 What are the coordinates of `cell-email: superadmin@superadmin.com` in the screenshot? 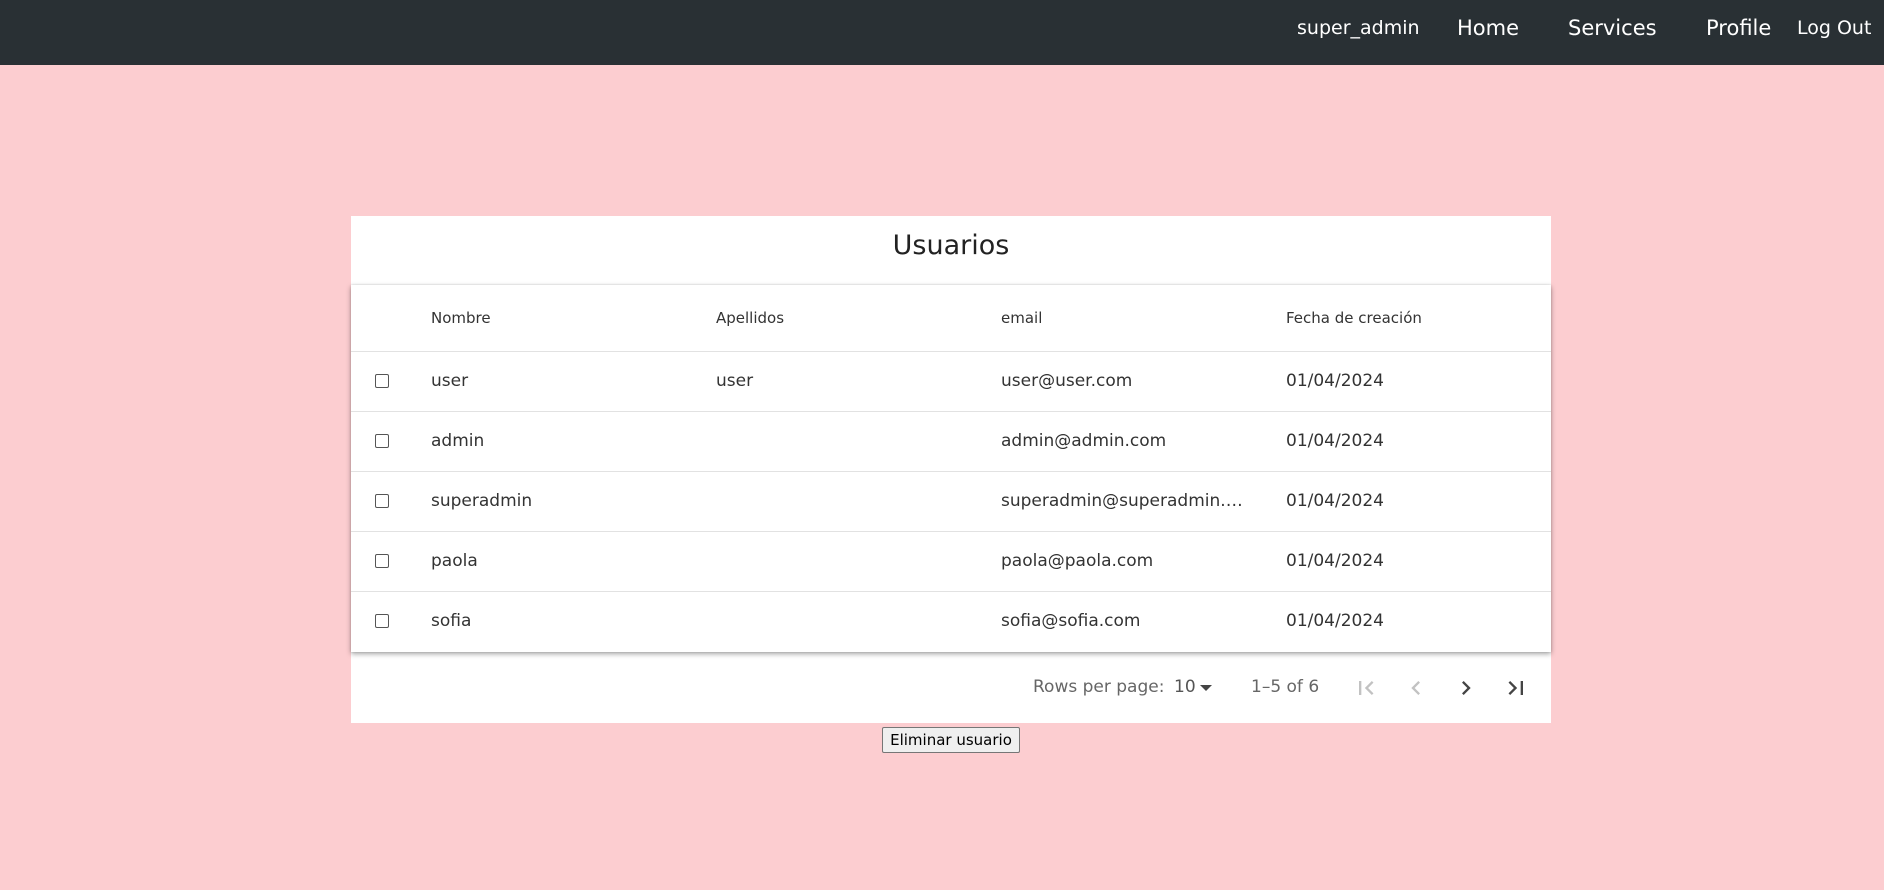 It's located at (1123, 501).